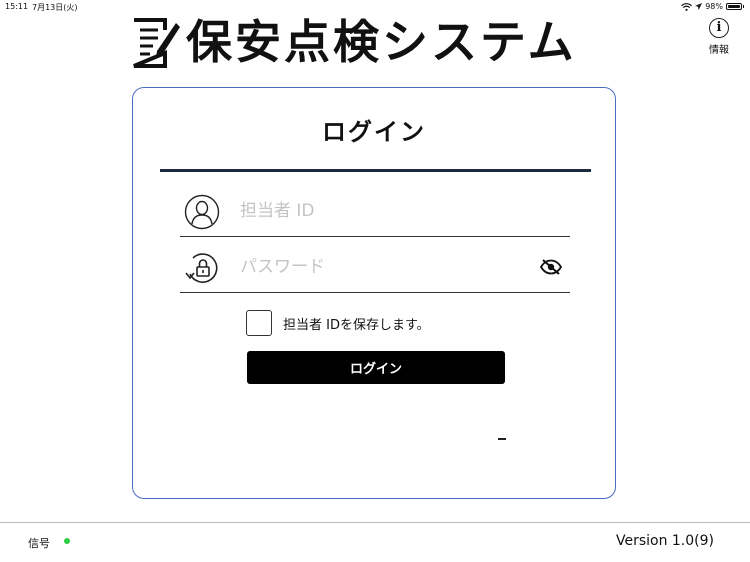 This screenshot has height=562, width=750. What do you see at coordinates (502, 439) in the screenshot?
I see `dash-mark` at bounding box center [502, 439].